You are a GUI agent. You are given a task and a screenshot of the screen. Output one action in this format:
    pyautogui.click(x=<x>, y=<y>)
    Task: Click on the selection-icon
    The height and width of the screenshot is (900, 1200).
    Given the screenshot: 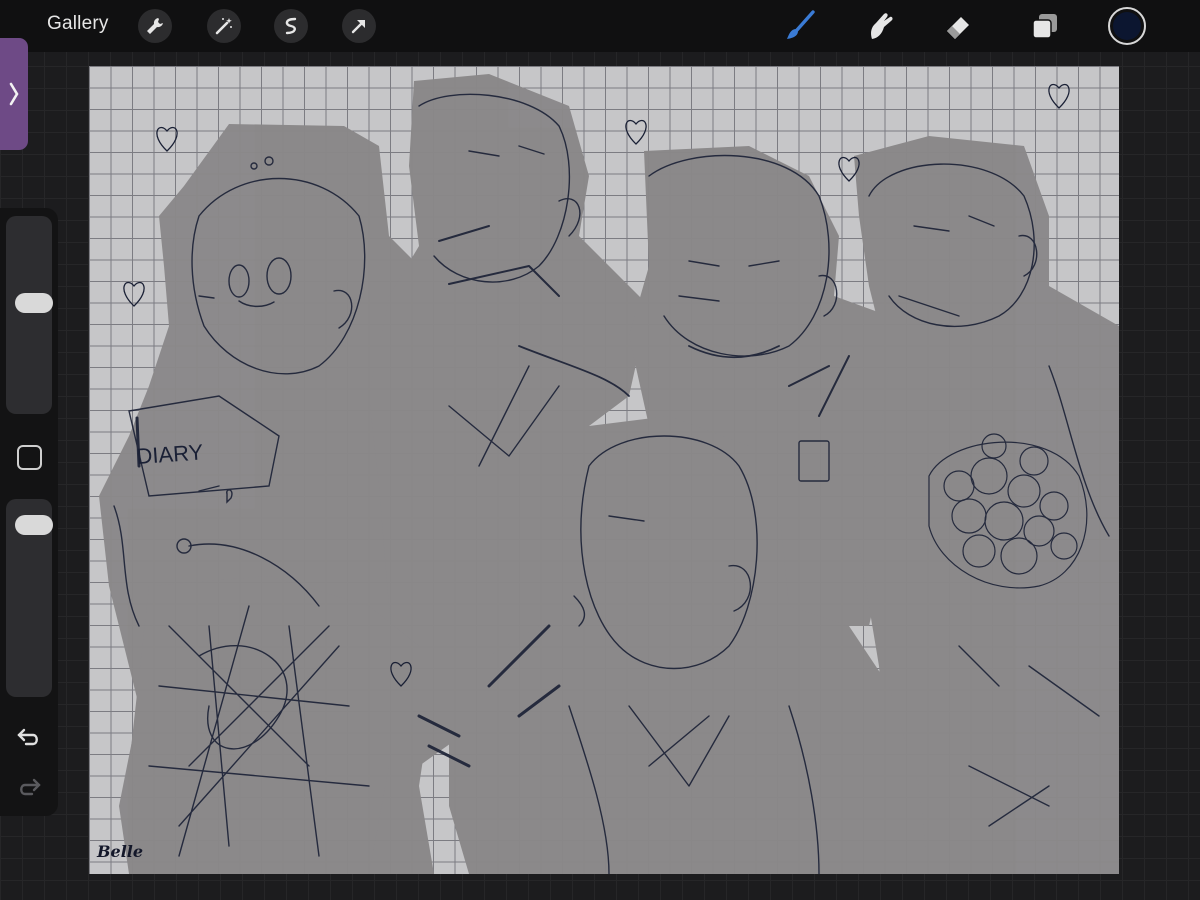 What is the action you would take?
    pyautogui.click(x=291, y=26)
    